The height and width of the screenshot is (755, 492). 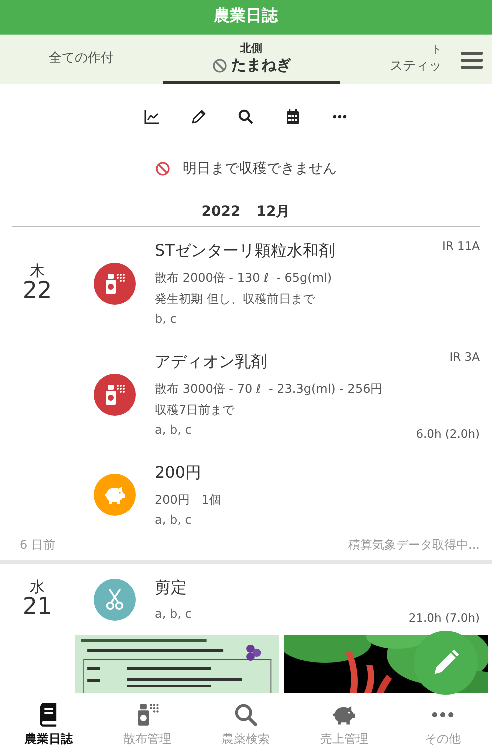 I want to click on entry-detail: 収穫7日前まで, so click(x=195, y=410).